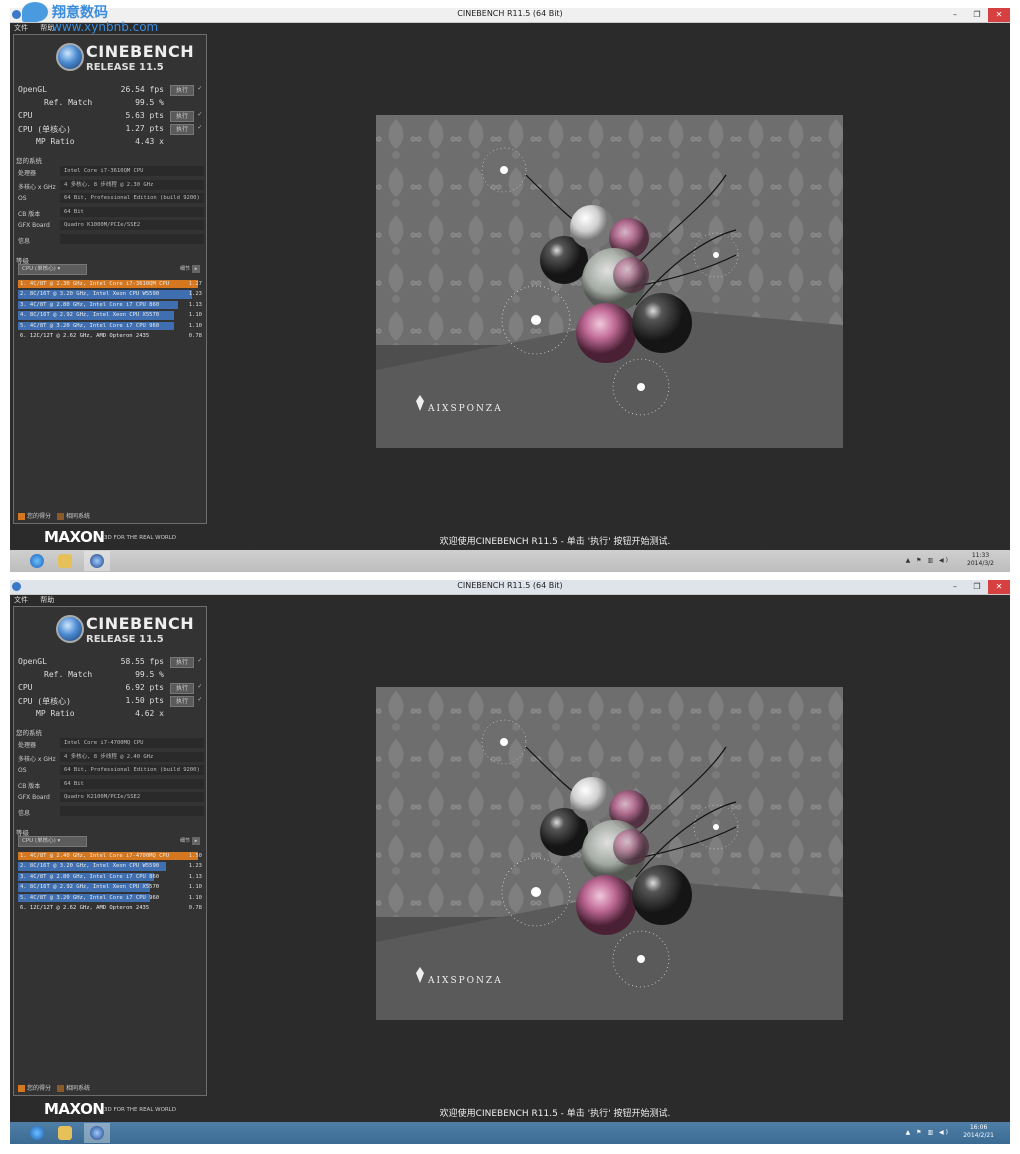 This screenshot has height=1154, width=1020. What do you see at coordinates (132, 783) in the screenshot?
I see `system-value: 64 Bit` at bounding box center [132, 783].